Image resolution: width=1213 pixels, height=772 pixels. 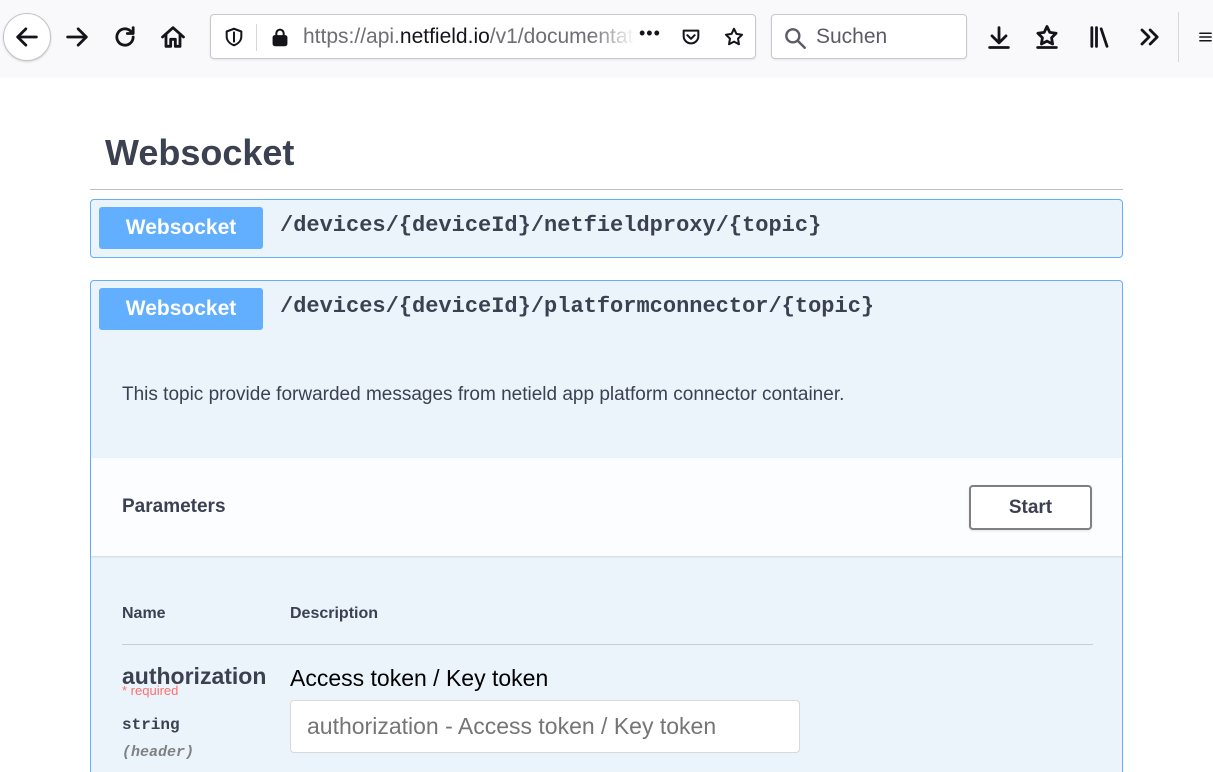 What do you see at coordinates (144, 613) in the screenshot?
I see `column-header-name: Name` at bounding box center [144, 613].